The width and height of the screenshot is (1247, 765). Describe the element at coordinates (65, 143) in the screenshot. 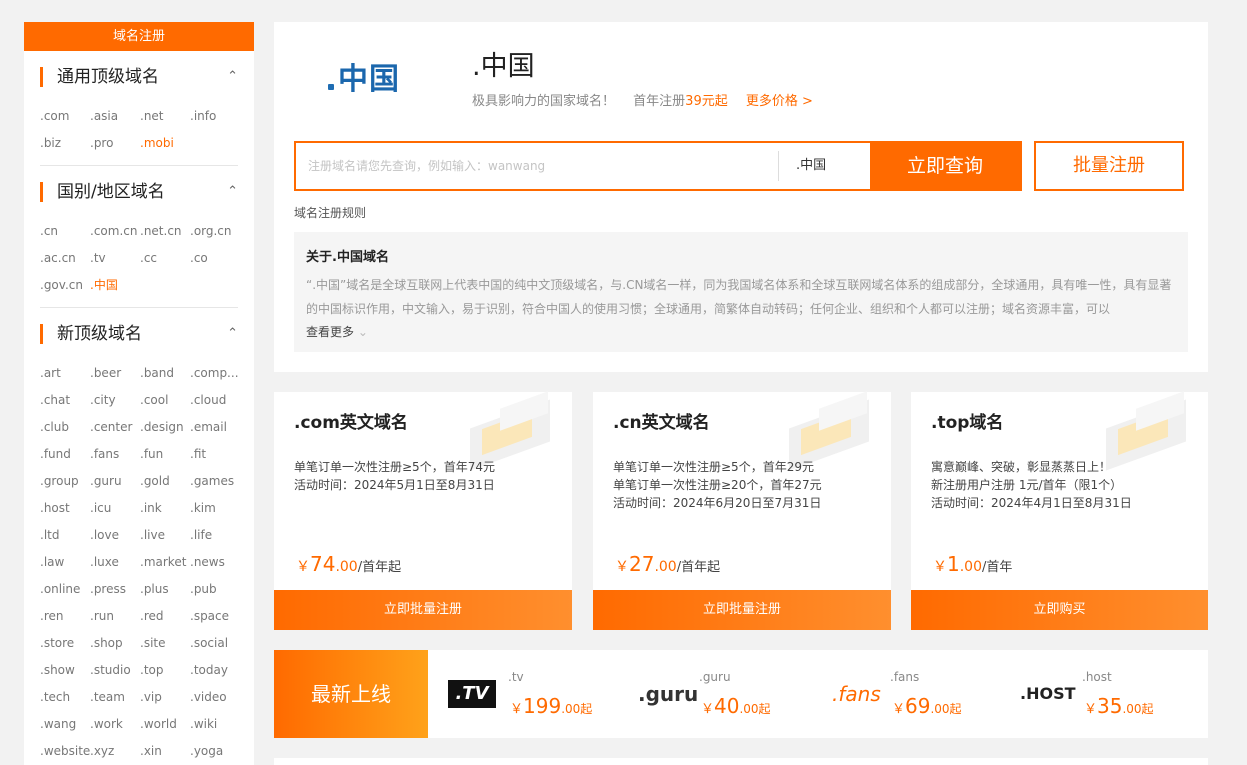

I see `domain-link: .biz` at that location.